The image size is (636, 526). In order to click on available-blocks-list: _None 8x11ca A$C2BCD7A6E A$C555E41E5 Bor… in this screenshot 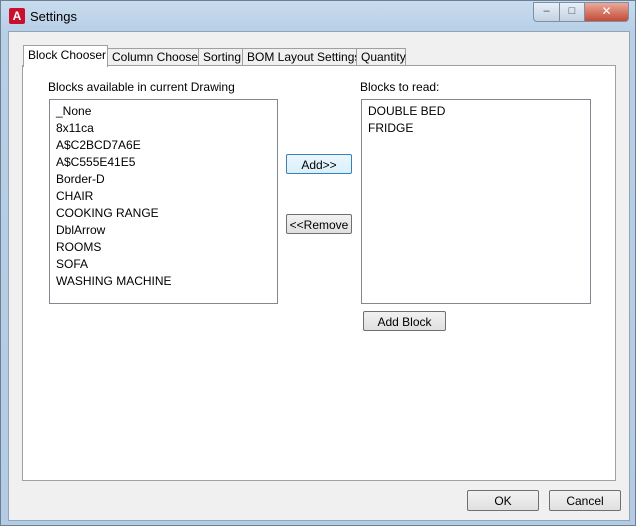, I will do `click(163, 201)`.